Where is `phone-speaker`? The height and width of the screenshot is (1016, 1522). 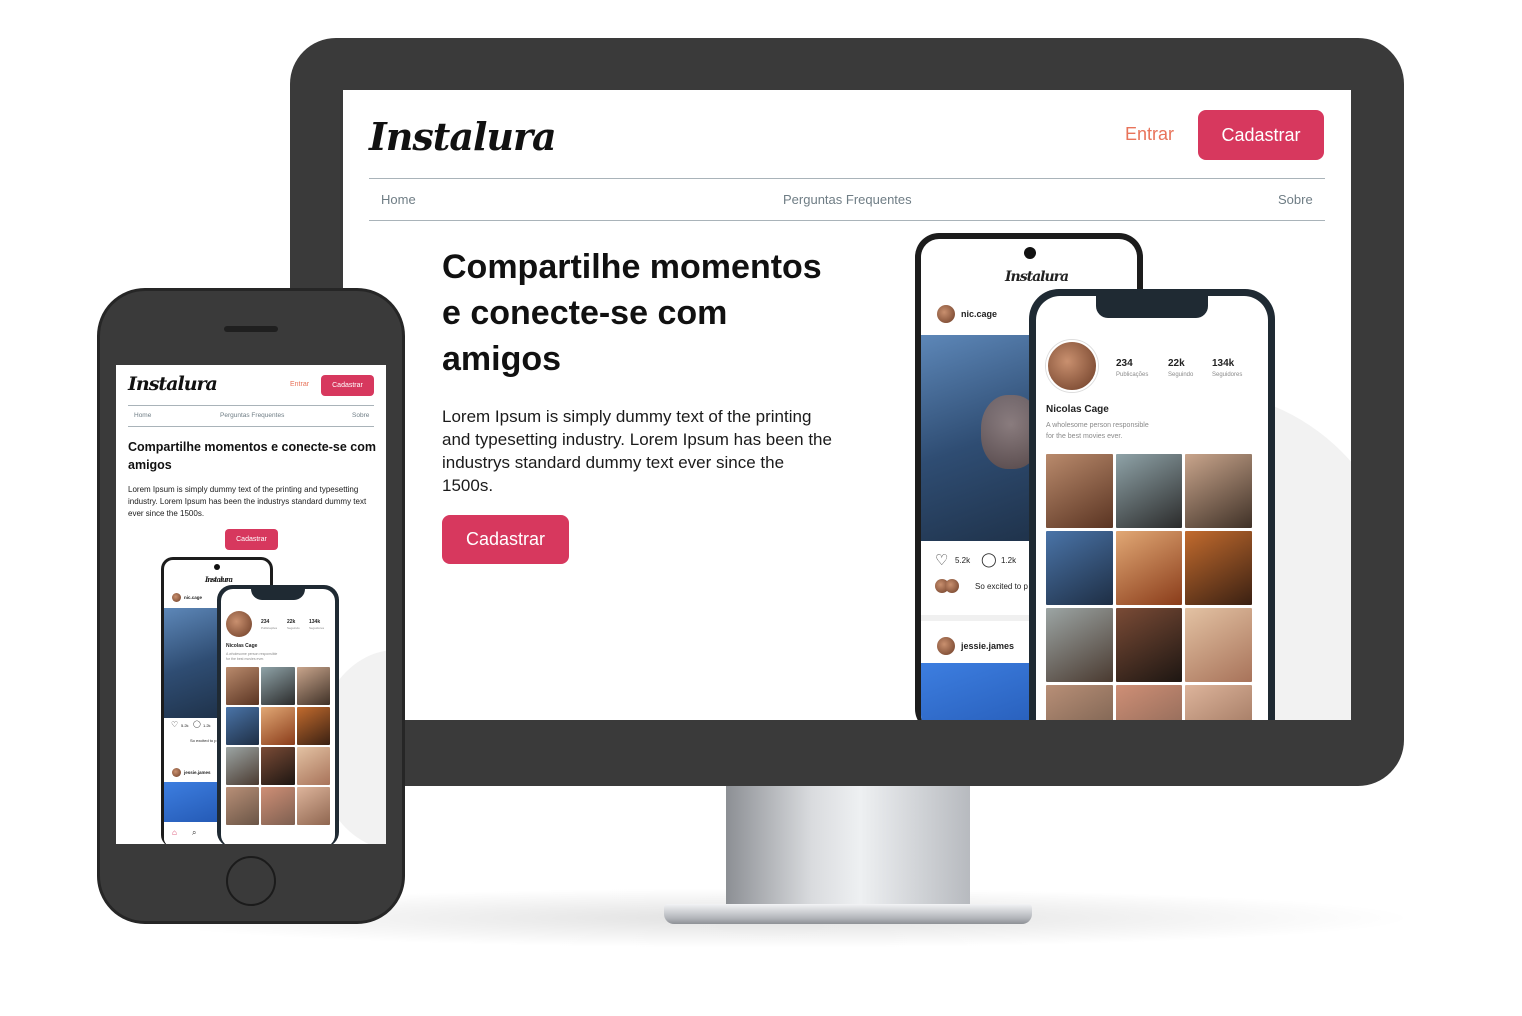 phone-speaker is located at coordinates (251, 329).